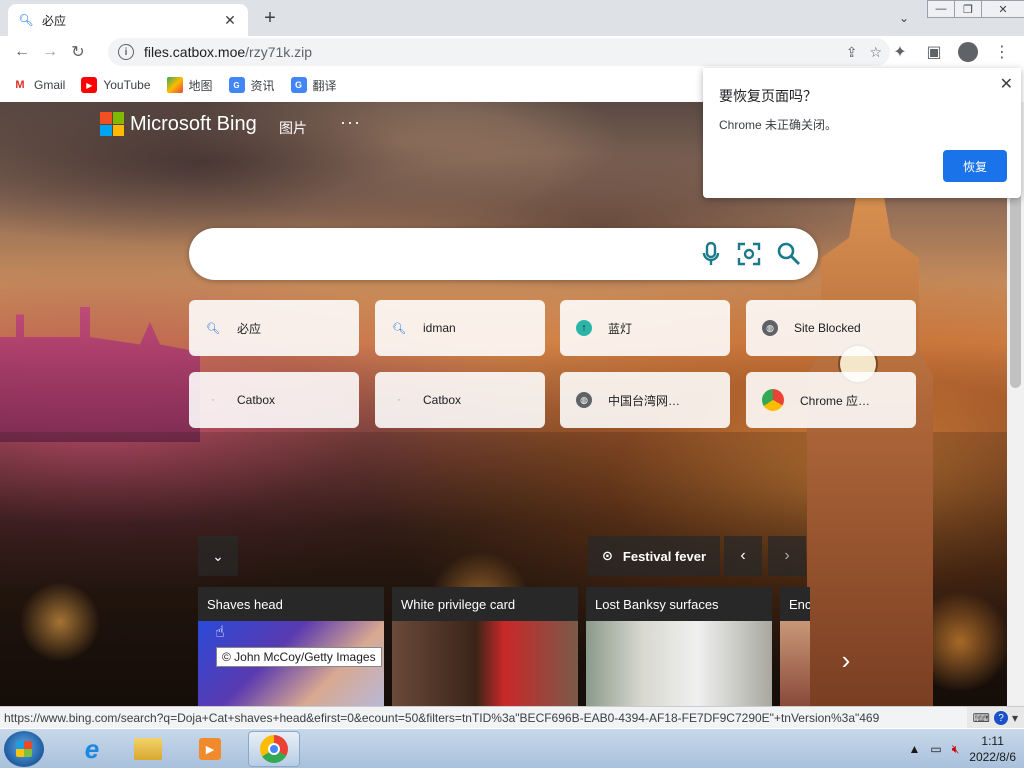 This screenshot has height=768, width=1024. I want to click on bookmark-label: 资讯, so click(262, 85).